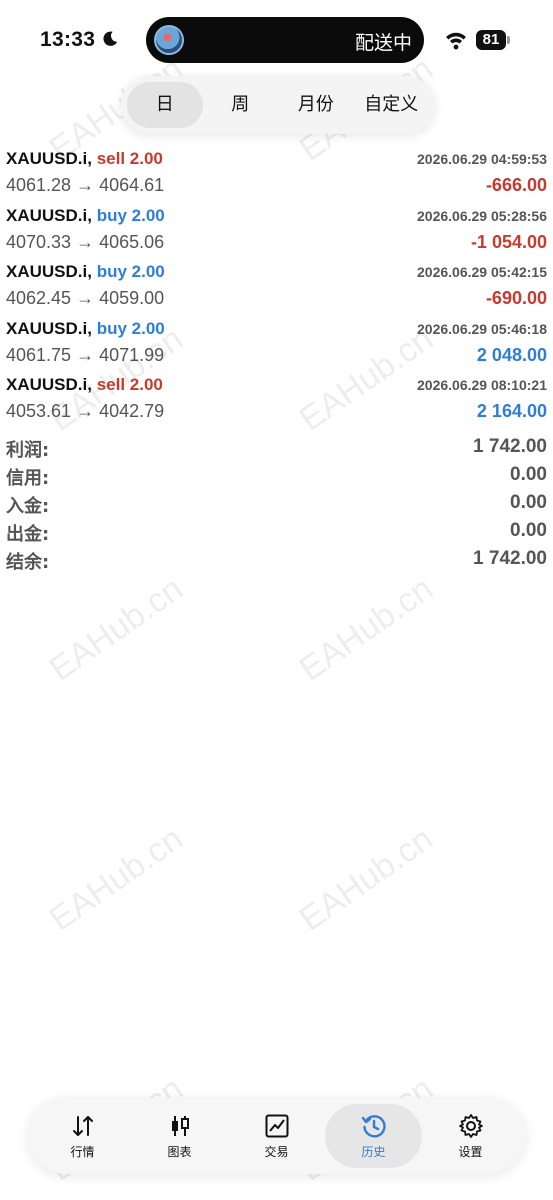  Describe the element at coordinates (85, 185) in the screenshot. I see `deal-prices: 4061.28 → 4064.61` at that location.